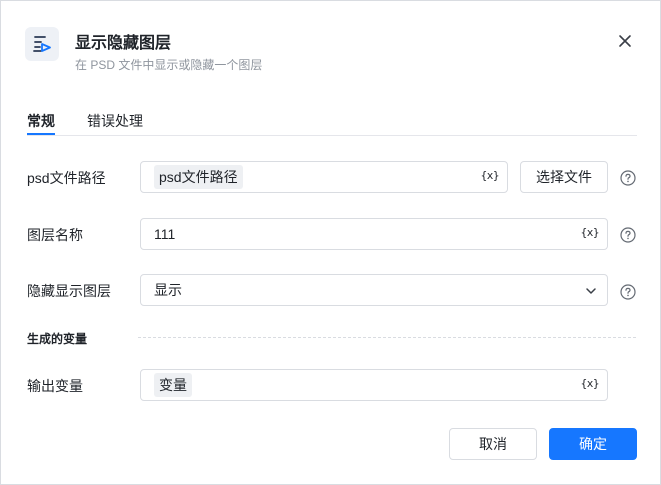 The width and height of the screenshot is (661, 485). Describe the element at coordinates (168, 290) in the screenshot. I see `visibility-selected-value: 显示` at that location.